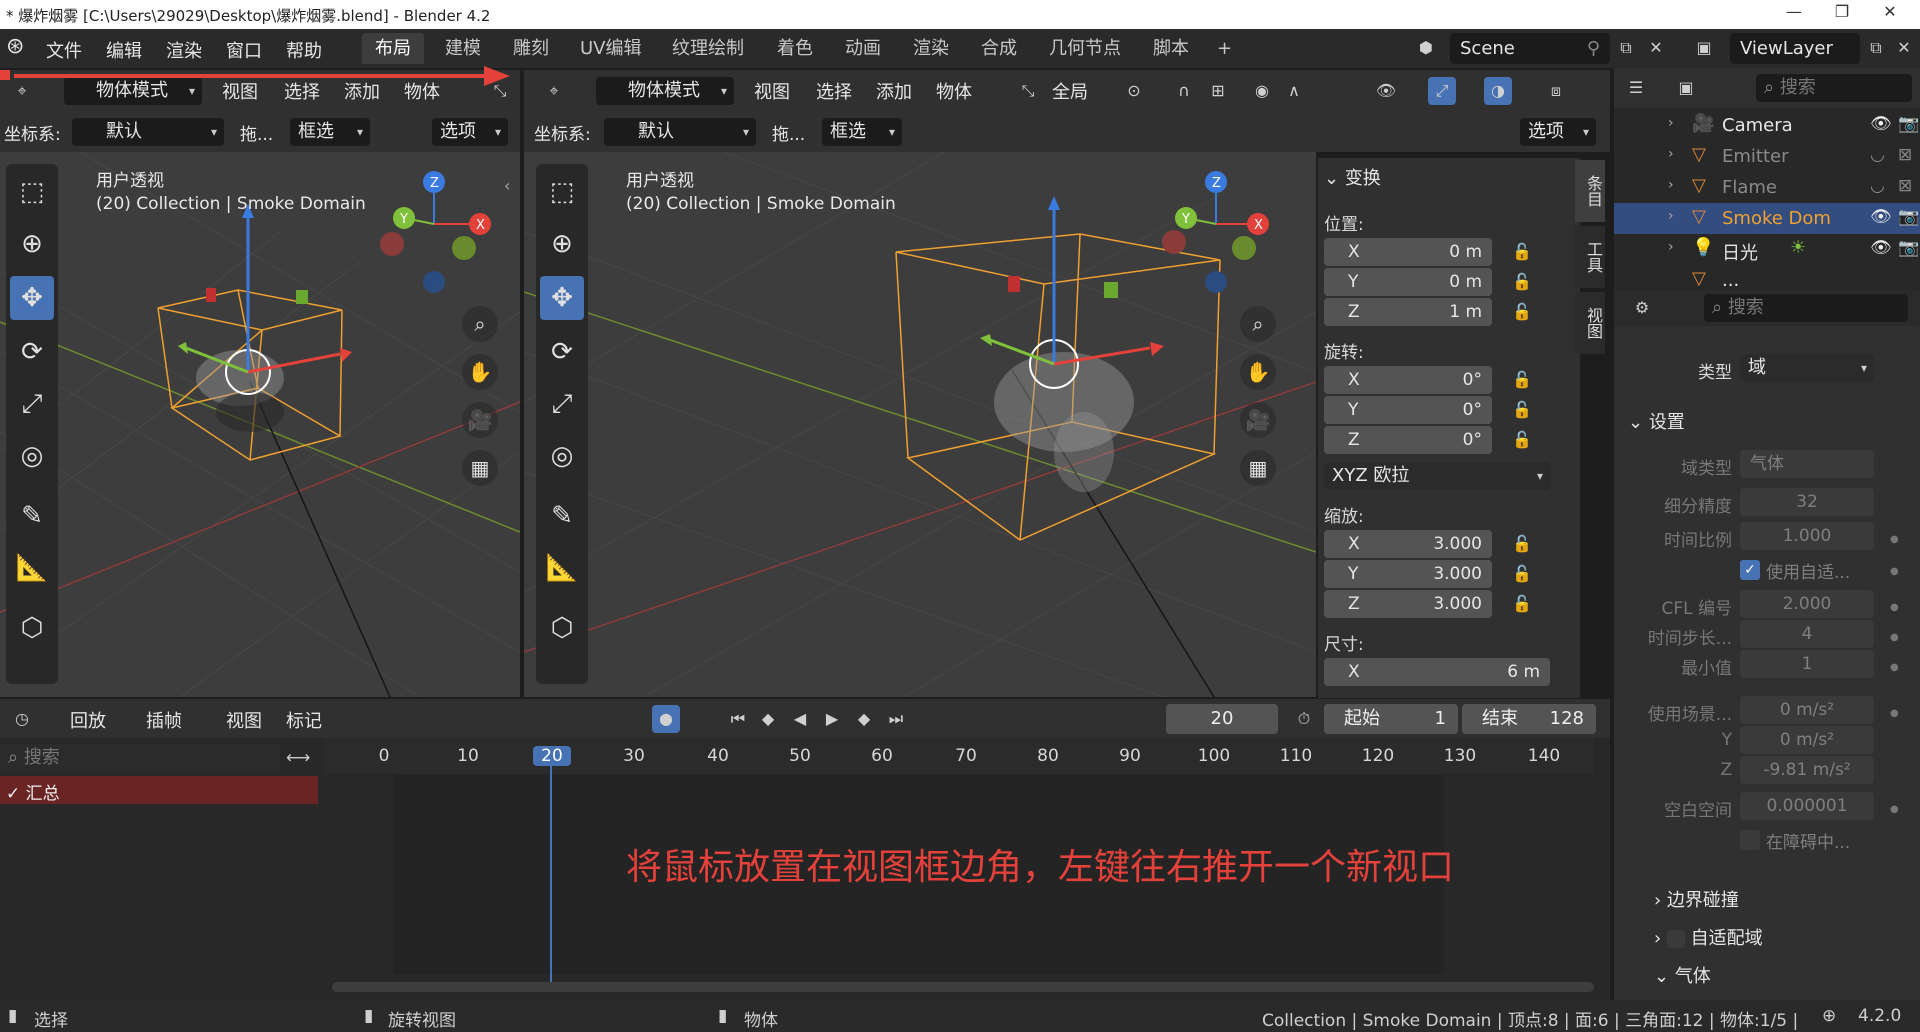  I want to click on right-mode-dropdown: 物体模式 ▾, so click(665, 91).